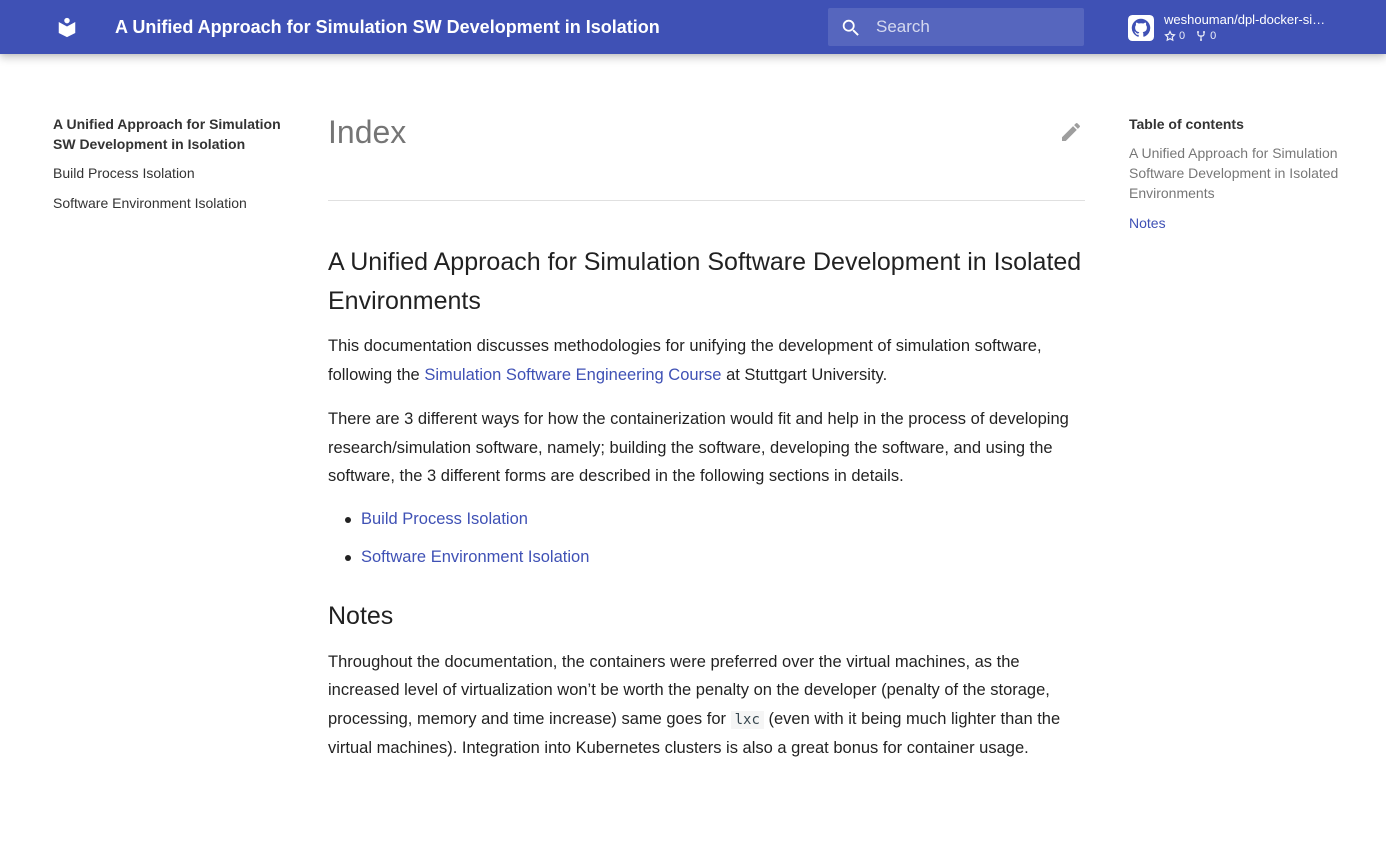  Describe the element at coordinates (1190, 36) in the screenshot. I see `repo-facts: 0 0` at that location.